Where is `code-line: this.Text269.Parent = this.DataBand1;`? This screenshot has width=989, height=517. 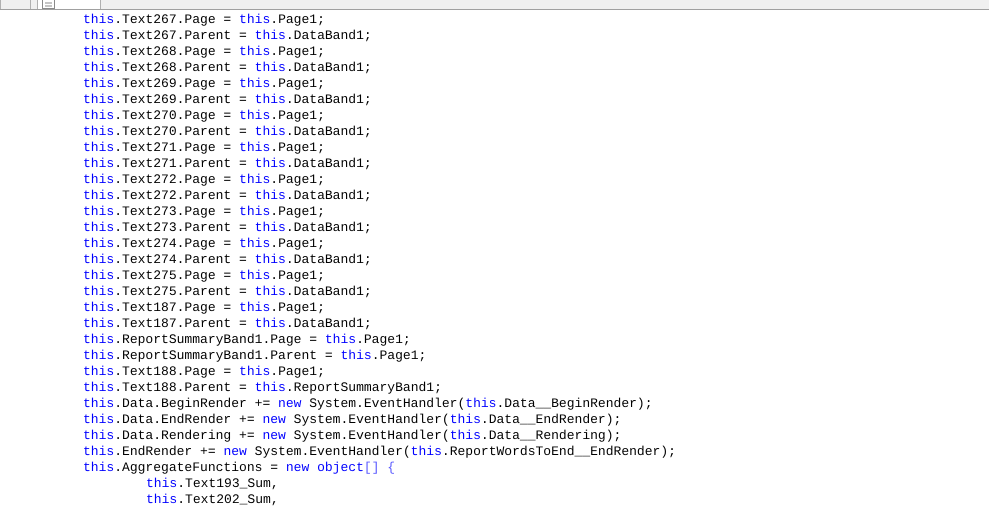
code-line: this.Text269.Parent = this.DataBand1; is located at coordinates (227, 100).